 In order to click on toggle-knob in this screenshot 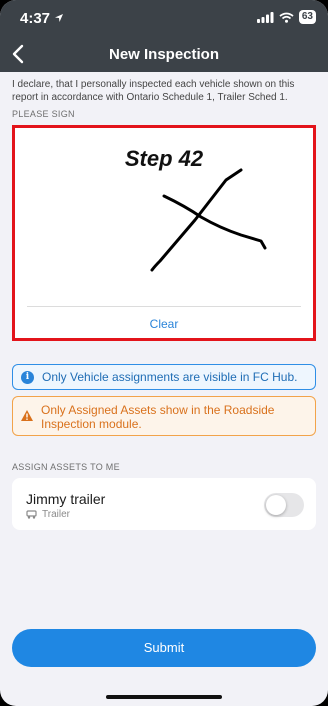, I will do `click(276, 505)`.